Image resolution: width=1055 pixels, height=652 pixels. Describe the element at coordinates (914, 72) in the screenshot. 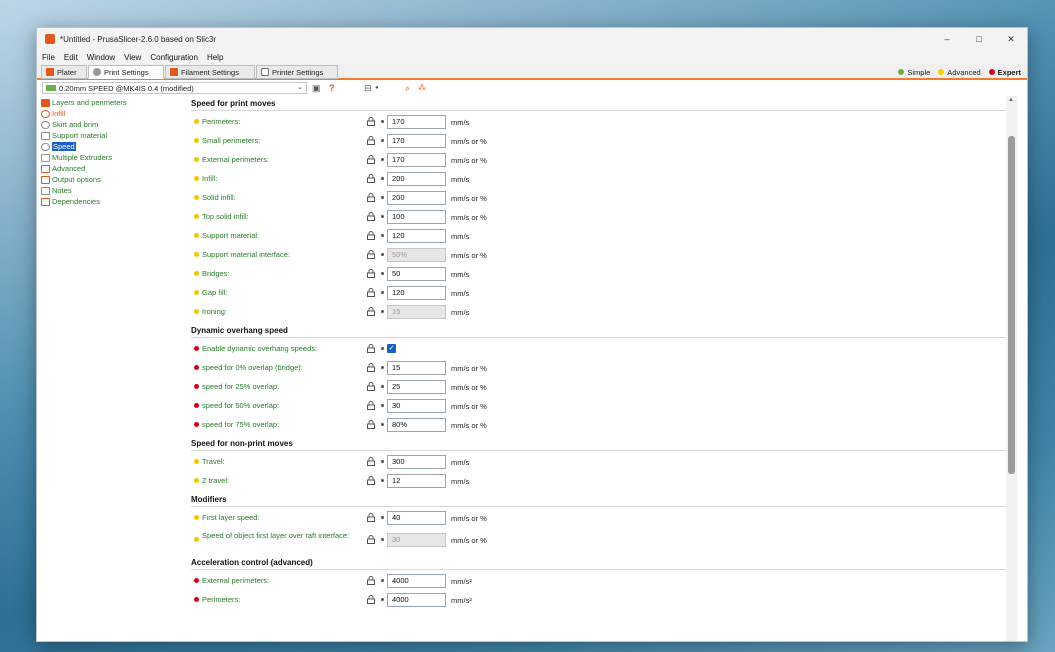

I see `mode-simple: Simple` at that location.